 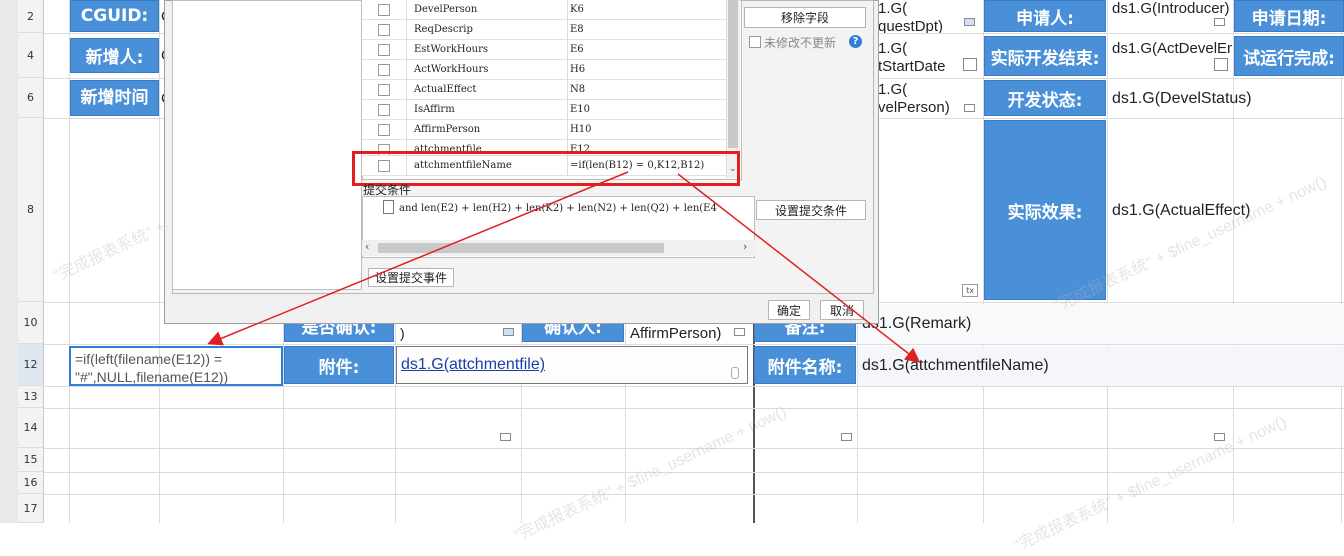 What do you see at coordinates (418, 258) in the screenshot?
I see `arrow-to-formula-cell` at bounding box center [418, 258].